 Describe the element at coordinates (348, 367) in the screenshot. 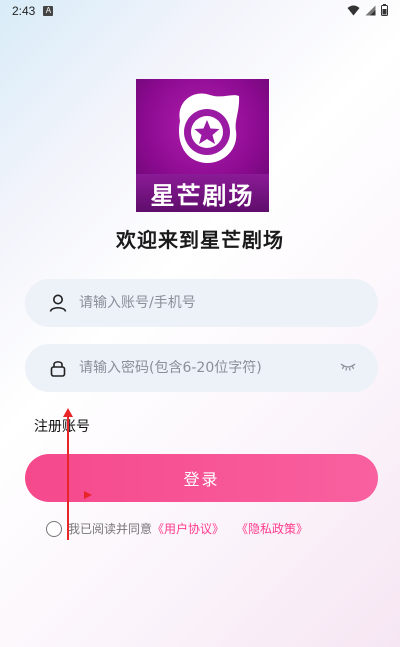

I see `eye-closed-icon` at that location.